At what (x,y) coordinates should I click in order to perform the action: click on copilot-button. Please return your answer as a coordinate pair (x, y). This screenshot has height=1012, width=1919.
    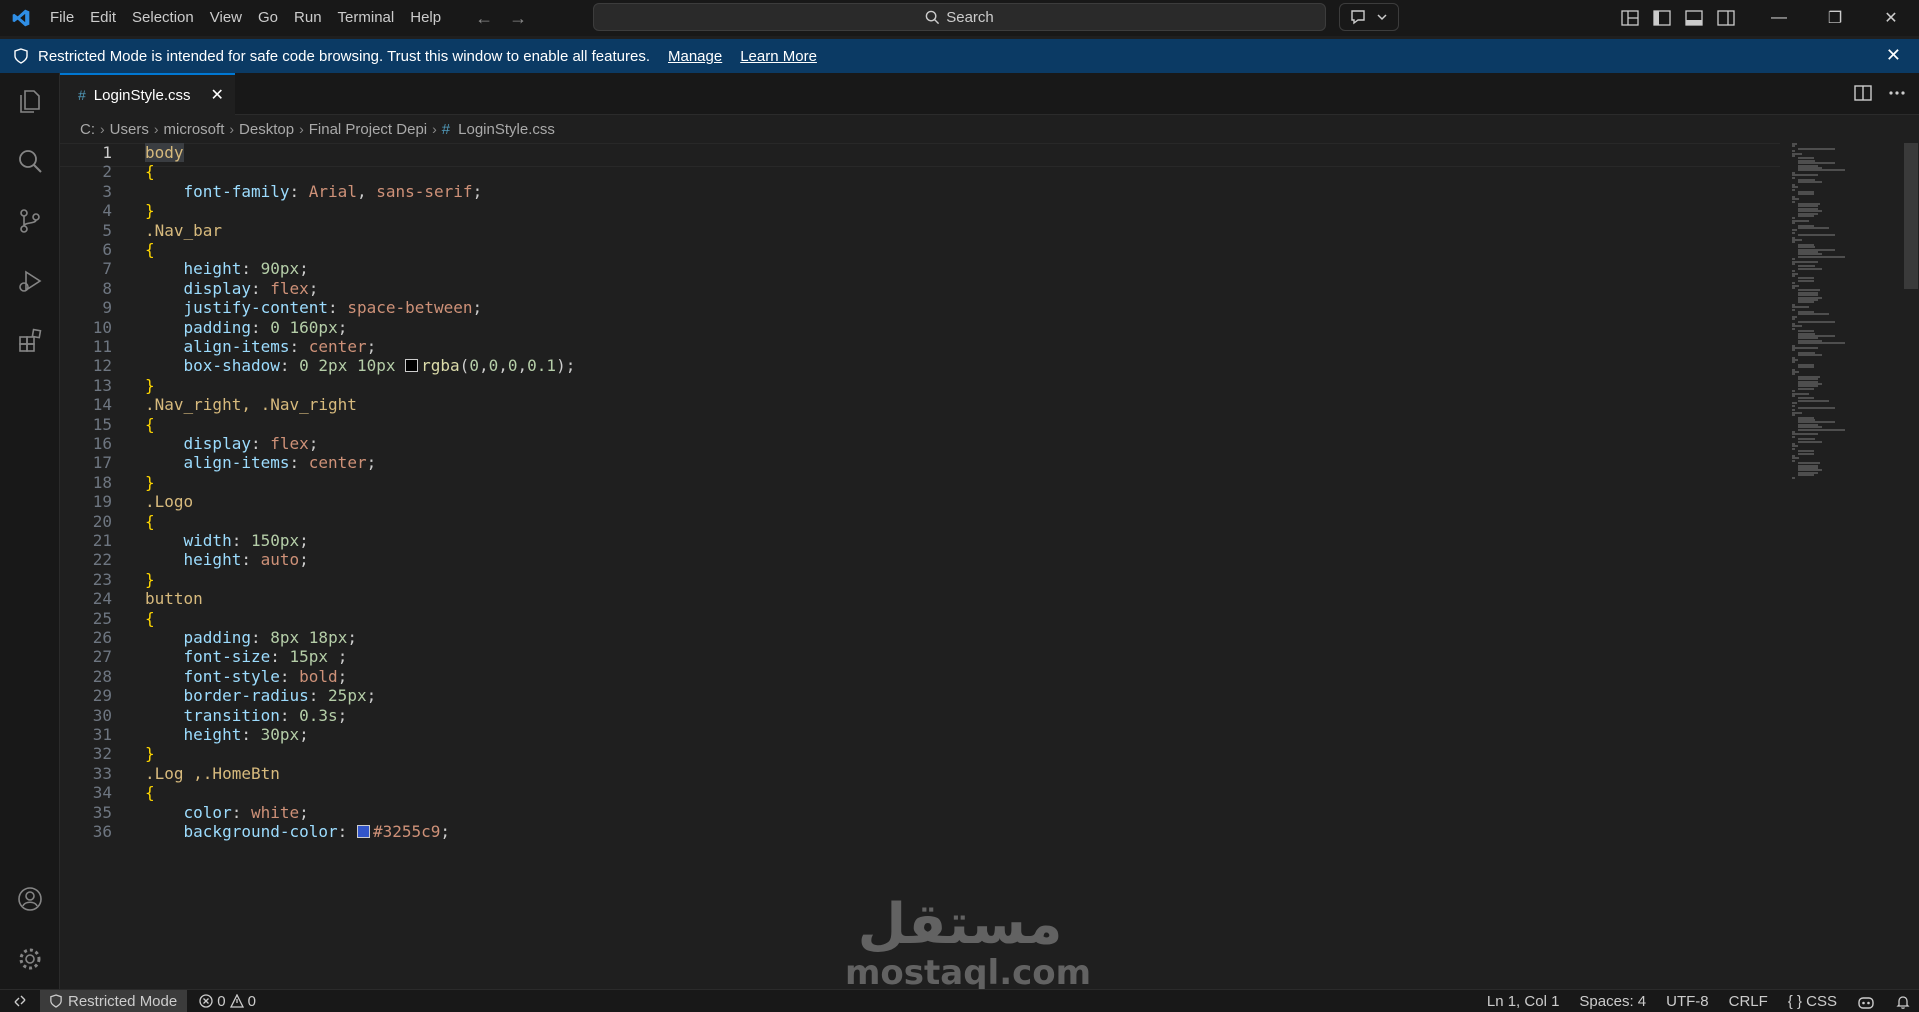
    Looking at the image, I should click on (1369, 17).